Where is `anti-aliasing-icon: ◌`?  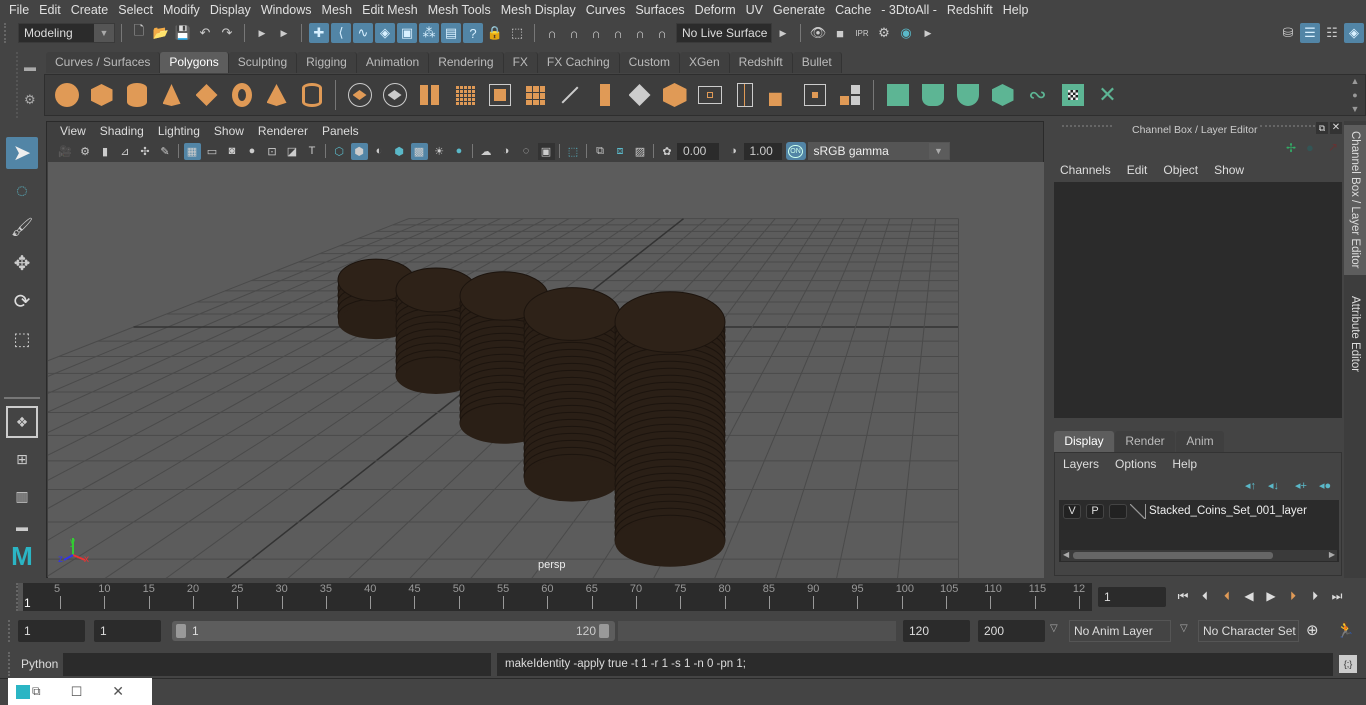
anti-aliasing-icon: ◌ is located at coordinates (526, 151).